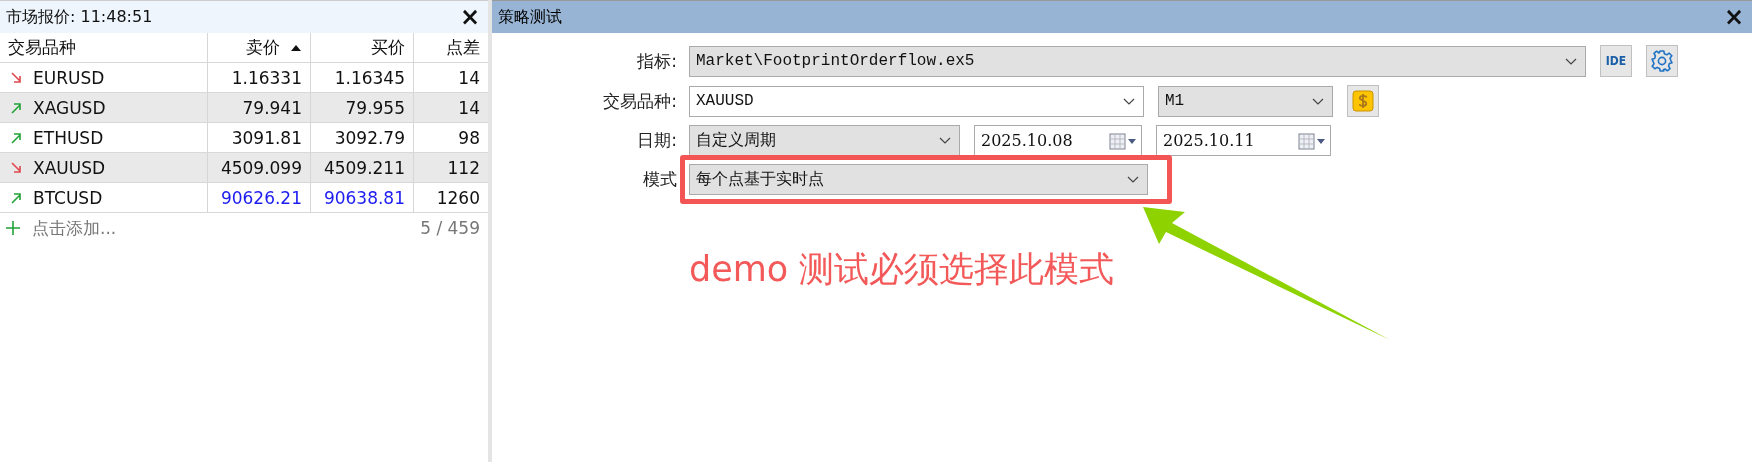  I want to click on field-label: 交易品种:, so click(639, 101).